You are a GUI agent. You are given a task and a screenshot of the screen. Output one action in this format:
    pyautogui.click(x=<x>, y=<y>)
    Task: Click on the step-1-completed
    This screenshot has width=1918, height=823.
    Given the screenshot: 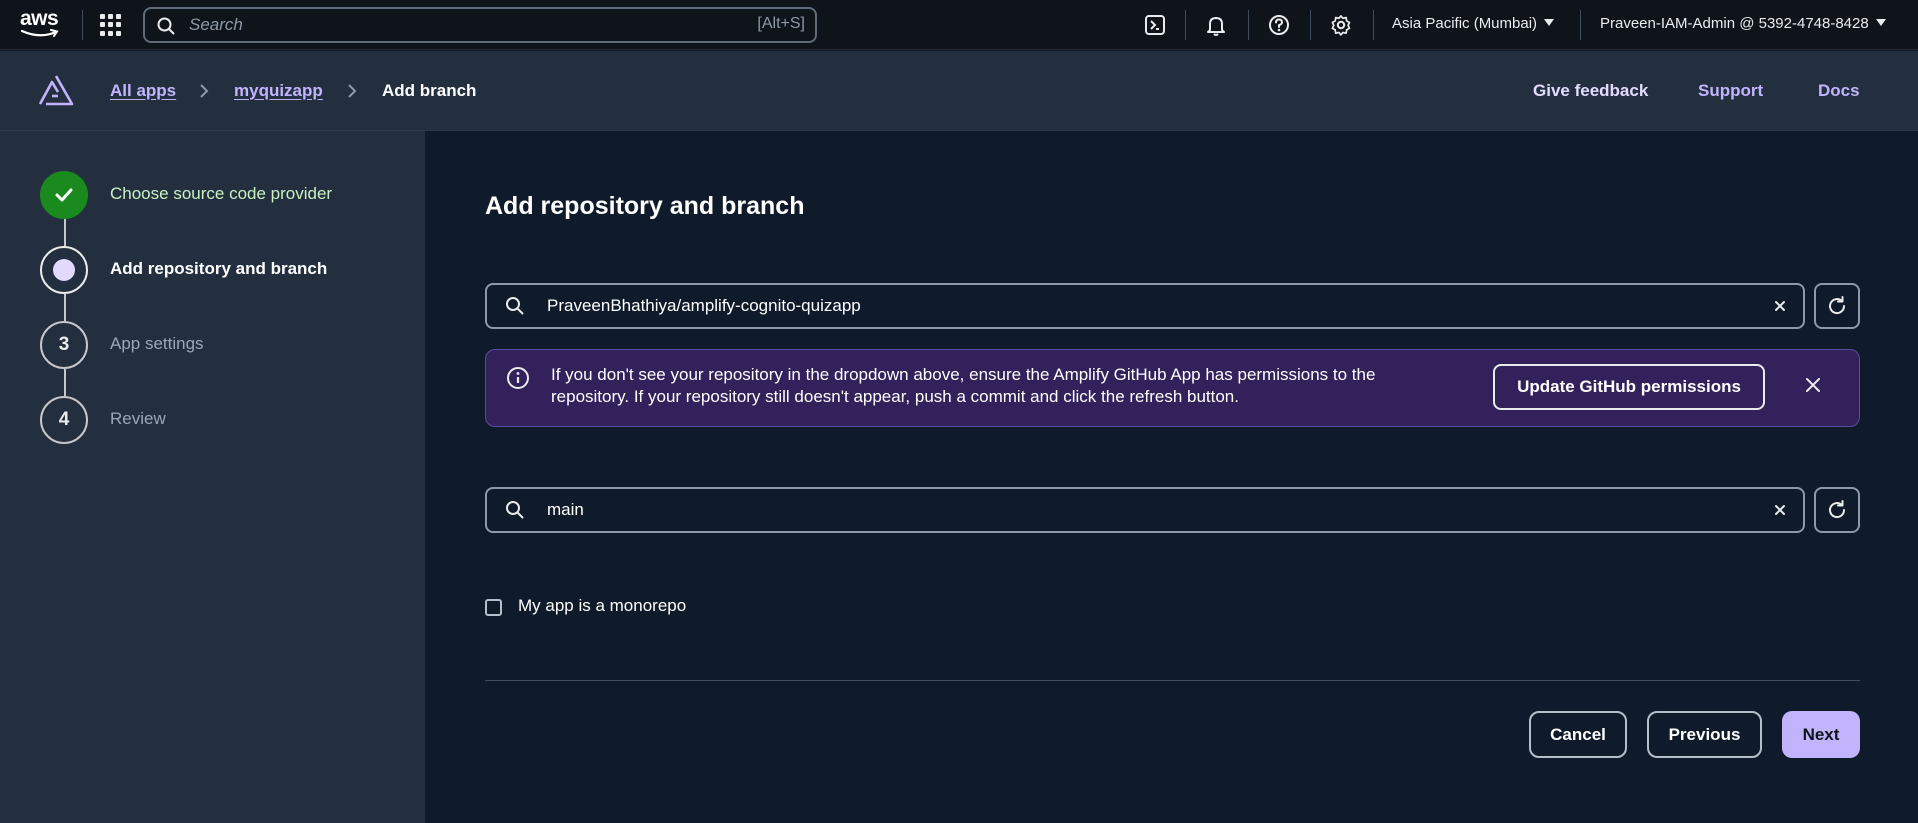 What is the action you would take?
    pyautogui.click(x=64, y=195)
    